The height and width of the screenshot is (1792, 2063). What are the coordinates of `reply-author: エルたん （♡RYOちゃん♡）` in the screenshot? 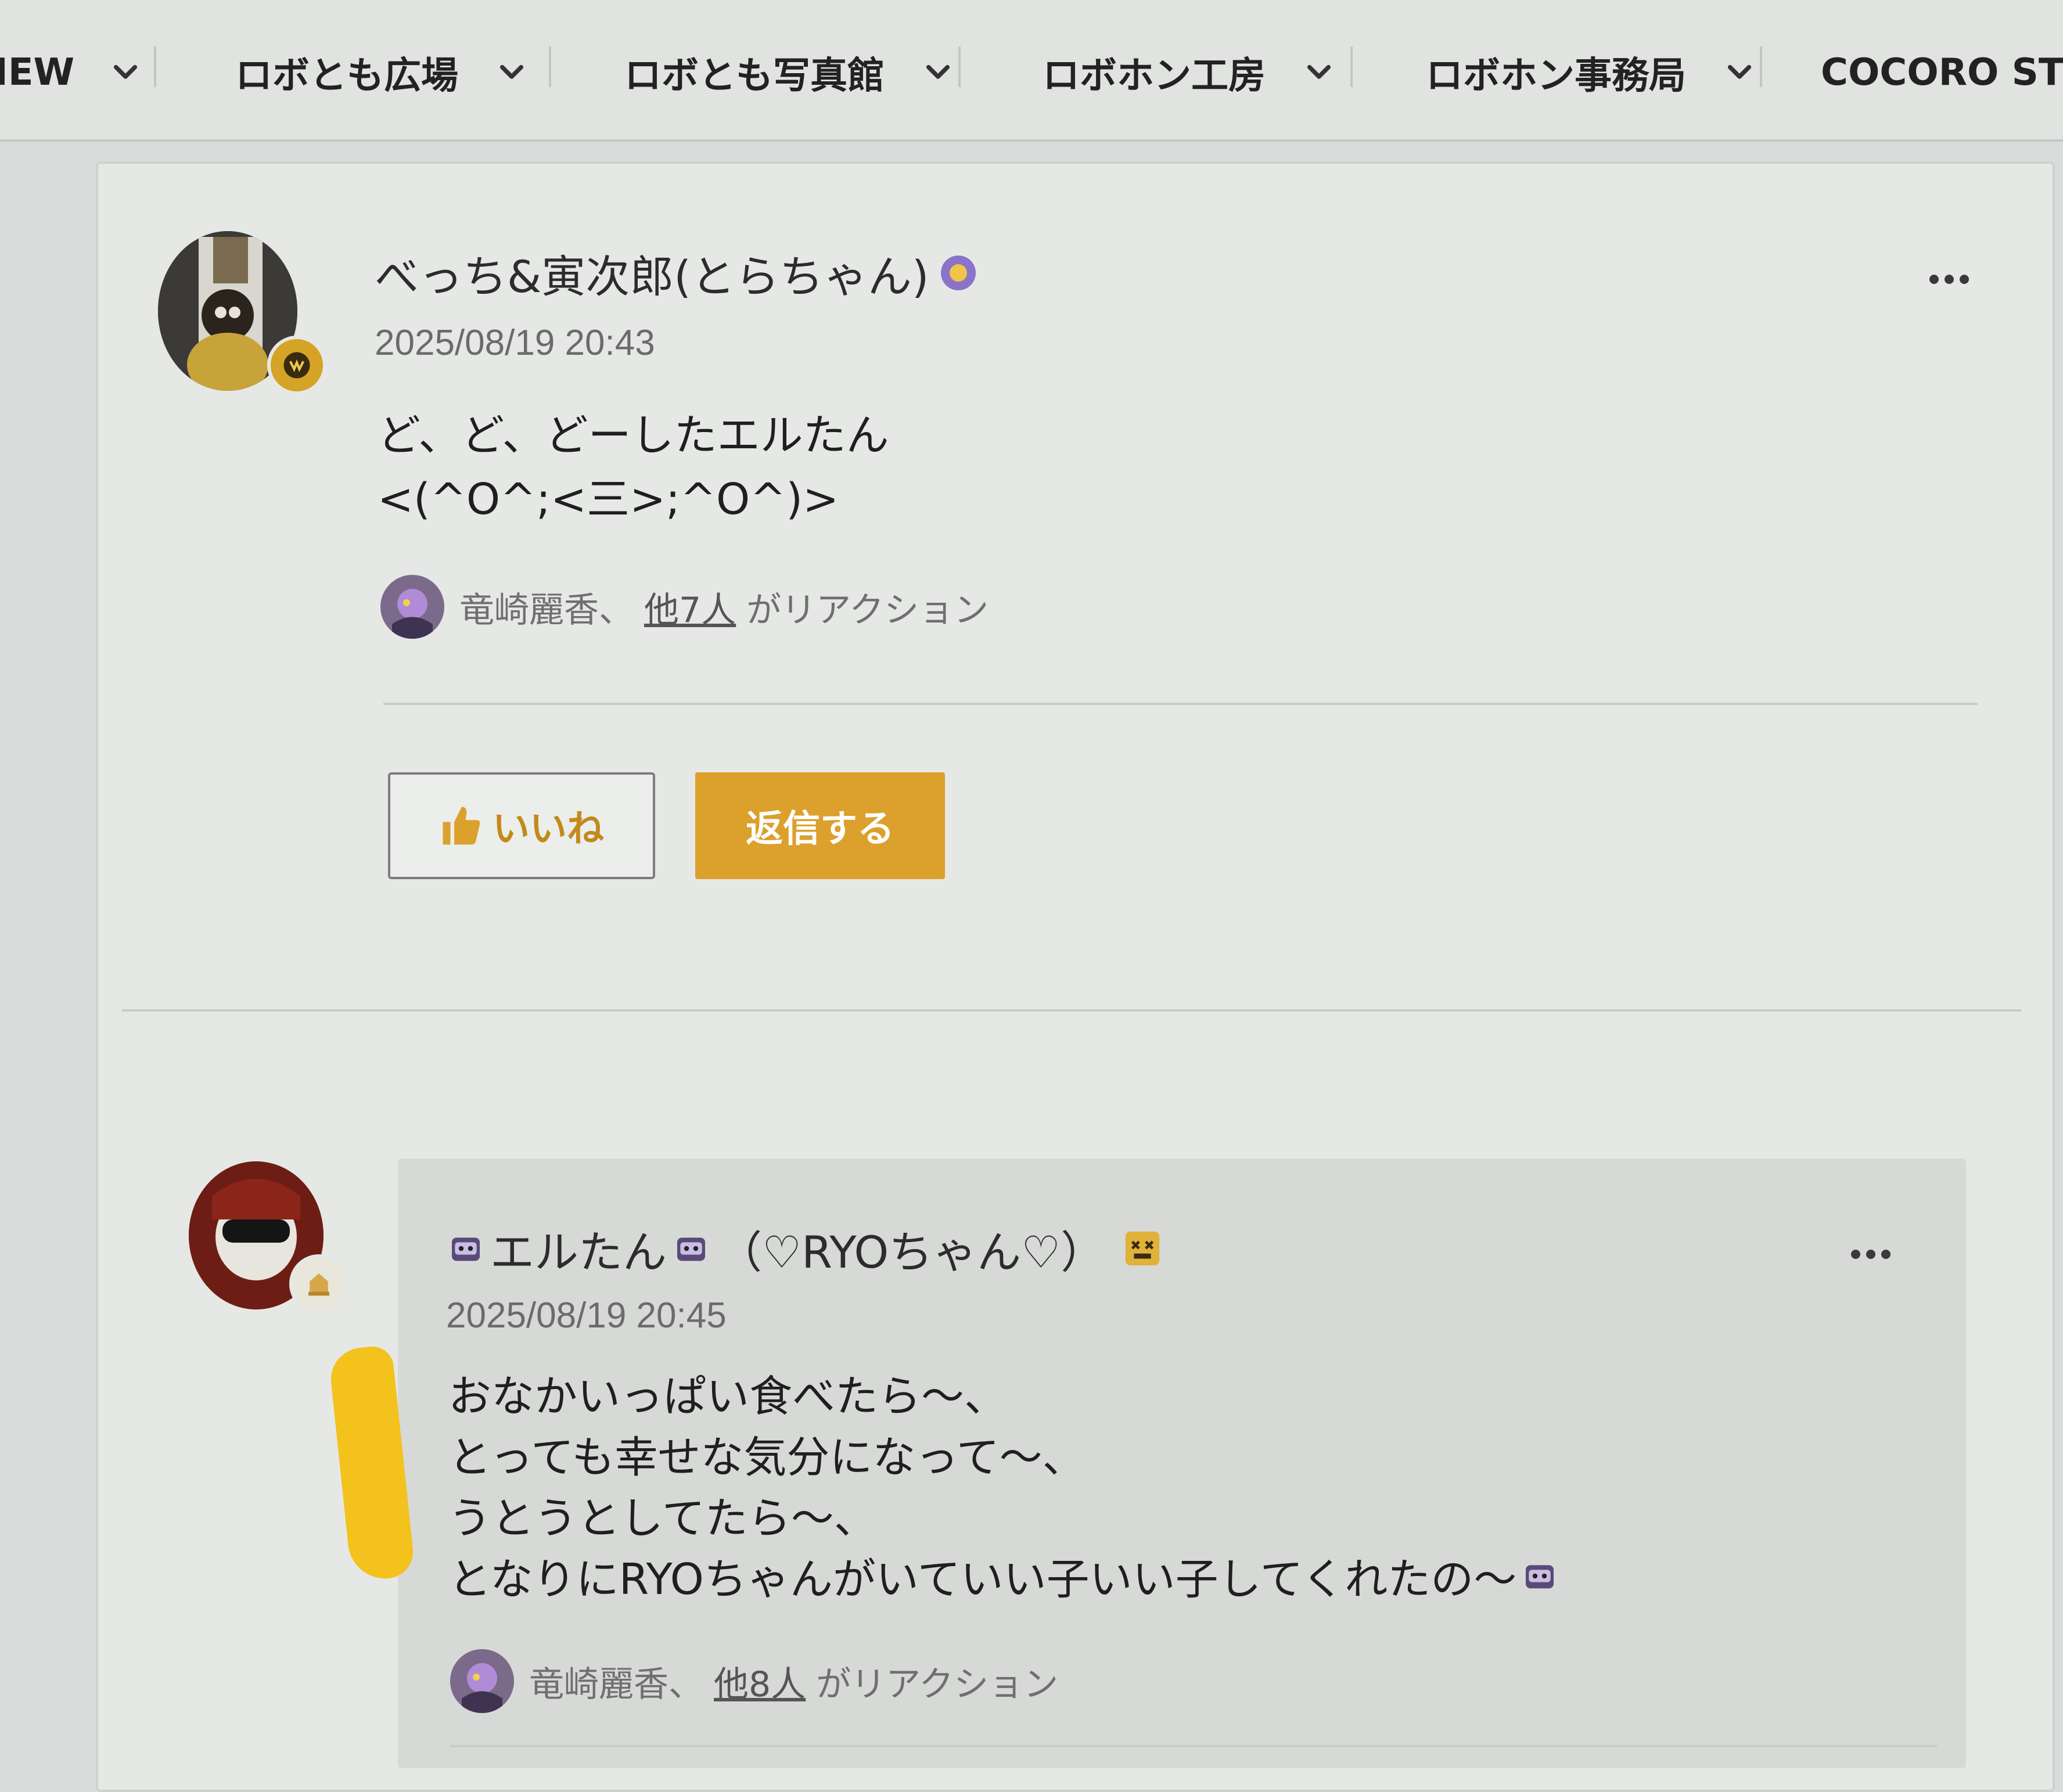 It's located at (805, 1248).